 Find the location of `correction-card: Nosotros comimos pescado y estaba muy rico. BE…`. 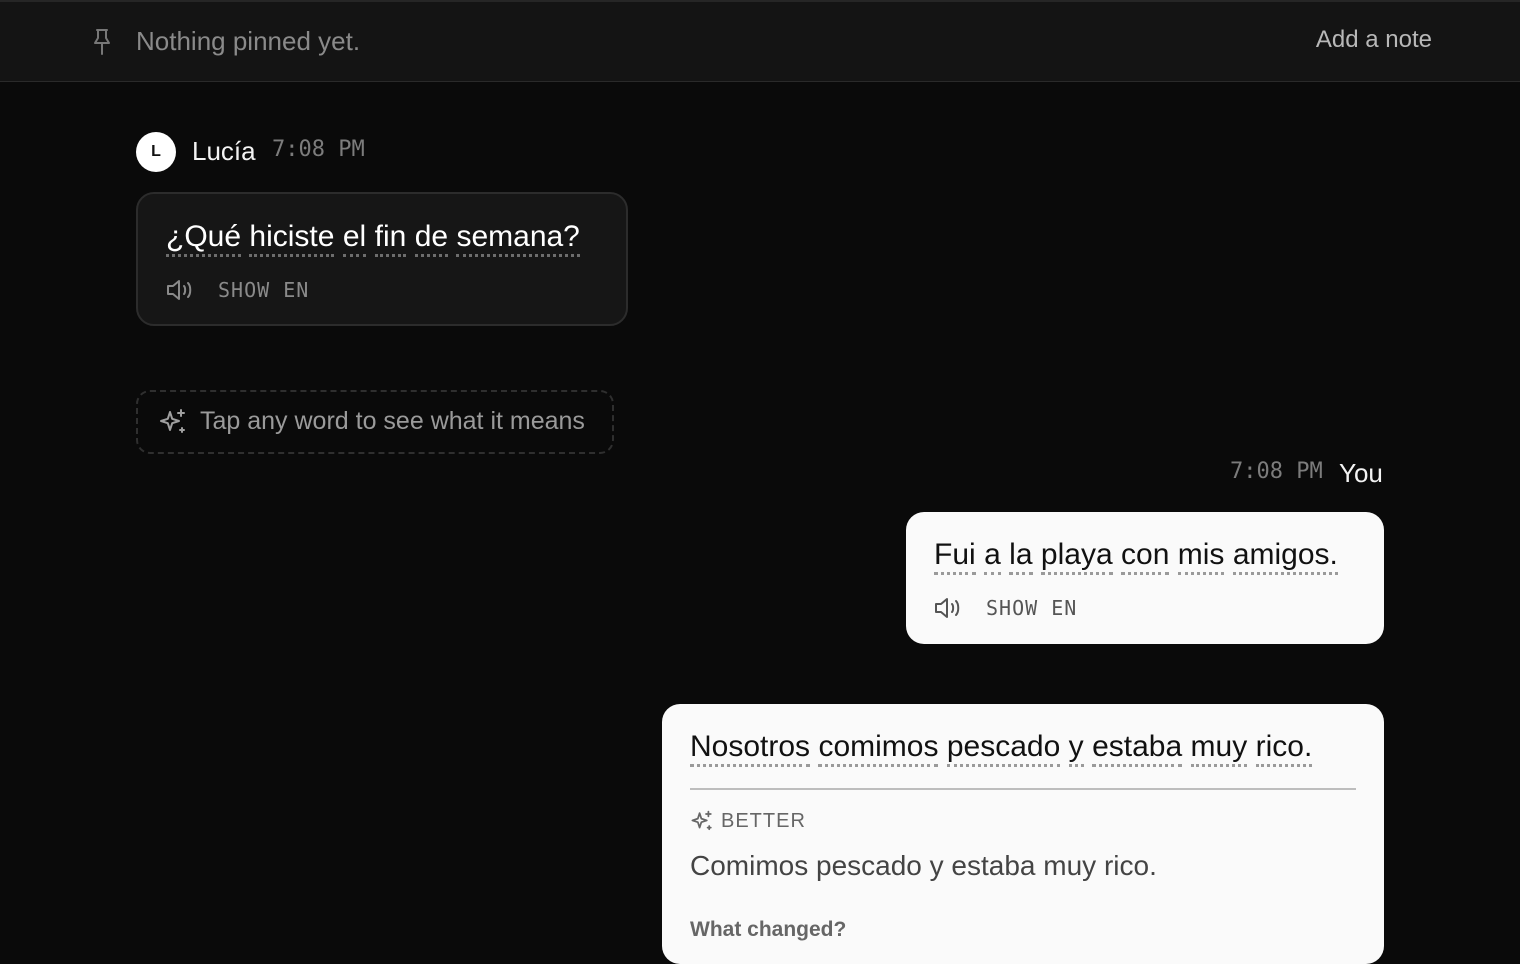

correction-card: Nosotros comimos pescado y estaba muy rico. BE… is located at coordinates (1023, 834).